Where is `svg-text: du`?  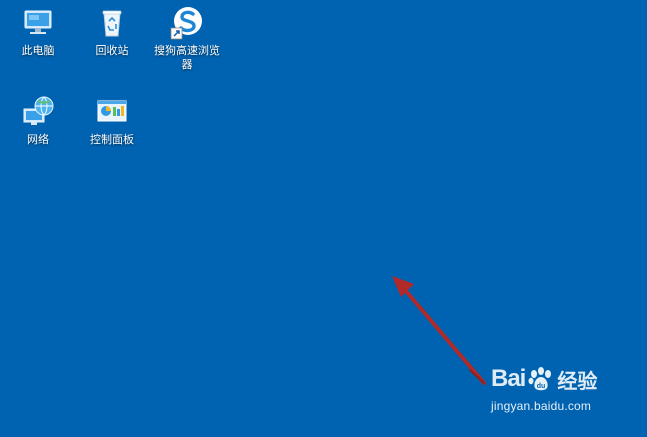
svg-text: du is located at coordinates (541, 386).